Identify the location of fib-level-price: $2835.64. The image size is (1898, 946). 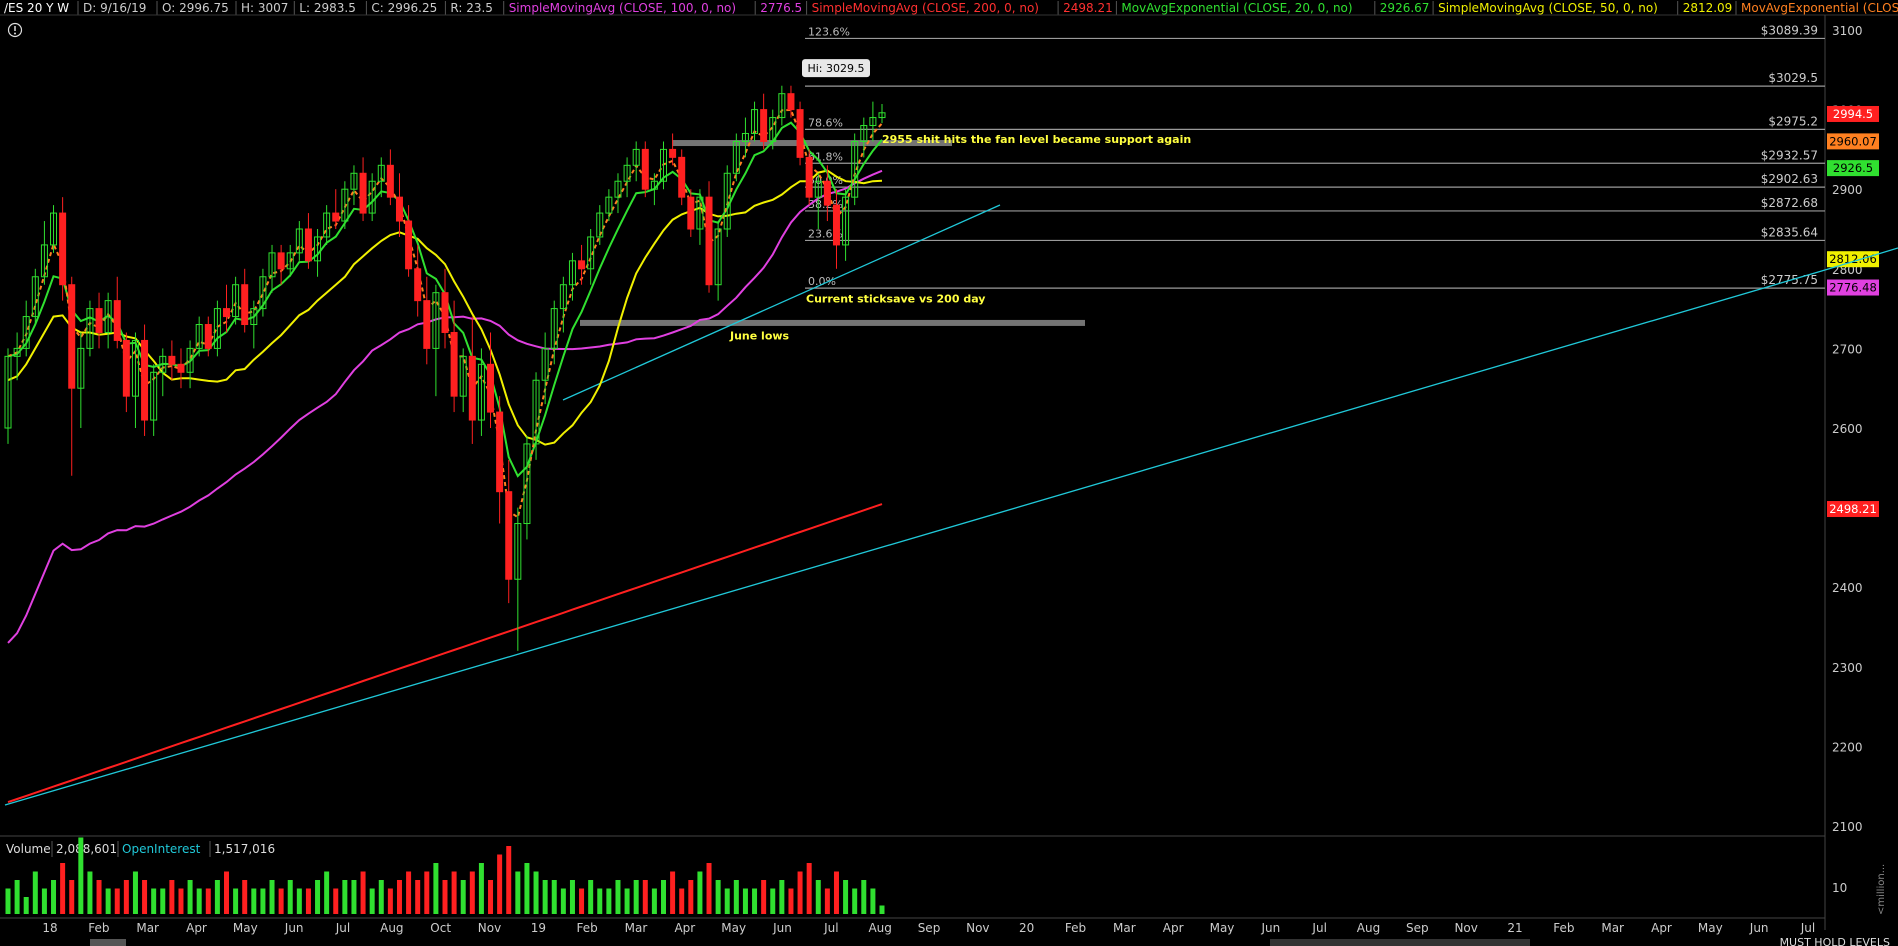
(1789, 232).